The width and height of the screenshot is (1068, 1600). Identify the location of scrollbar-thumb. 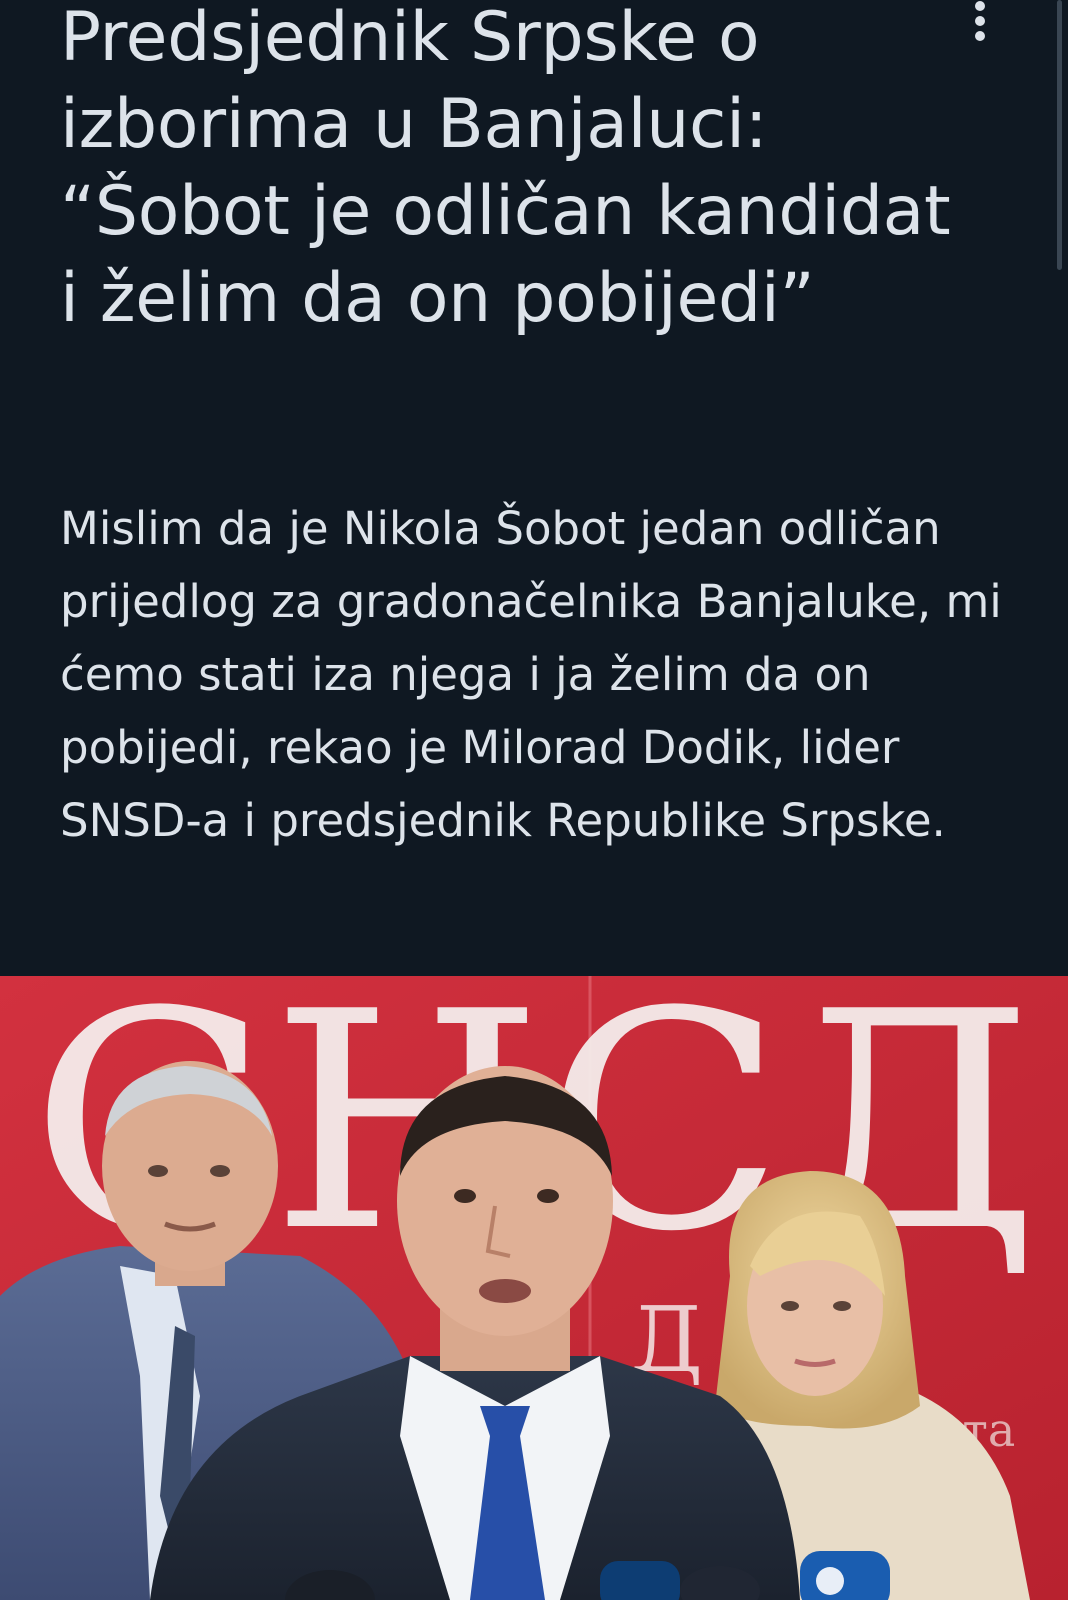
(1059, 135).